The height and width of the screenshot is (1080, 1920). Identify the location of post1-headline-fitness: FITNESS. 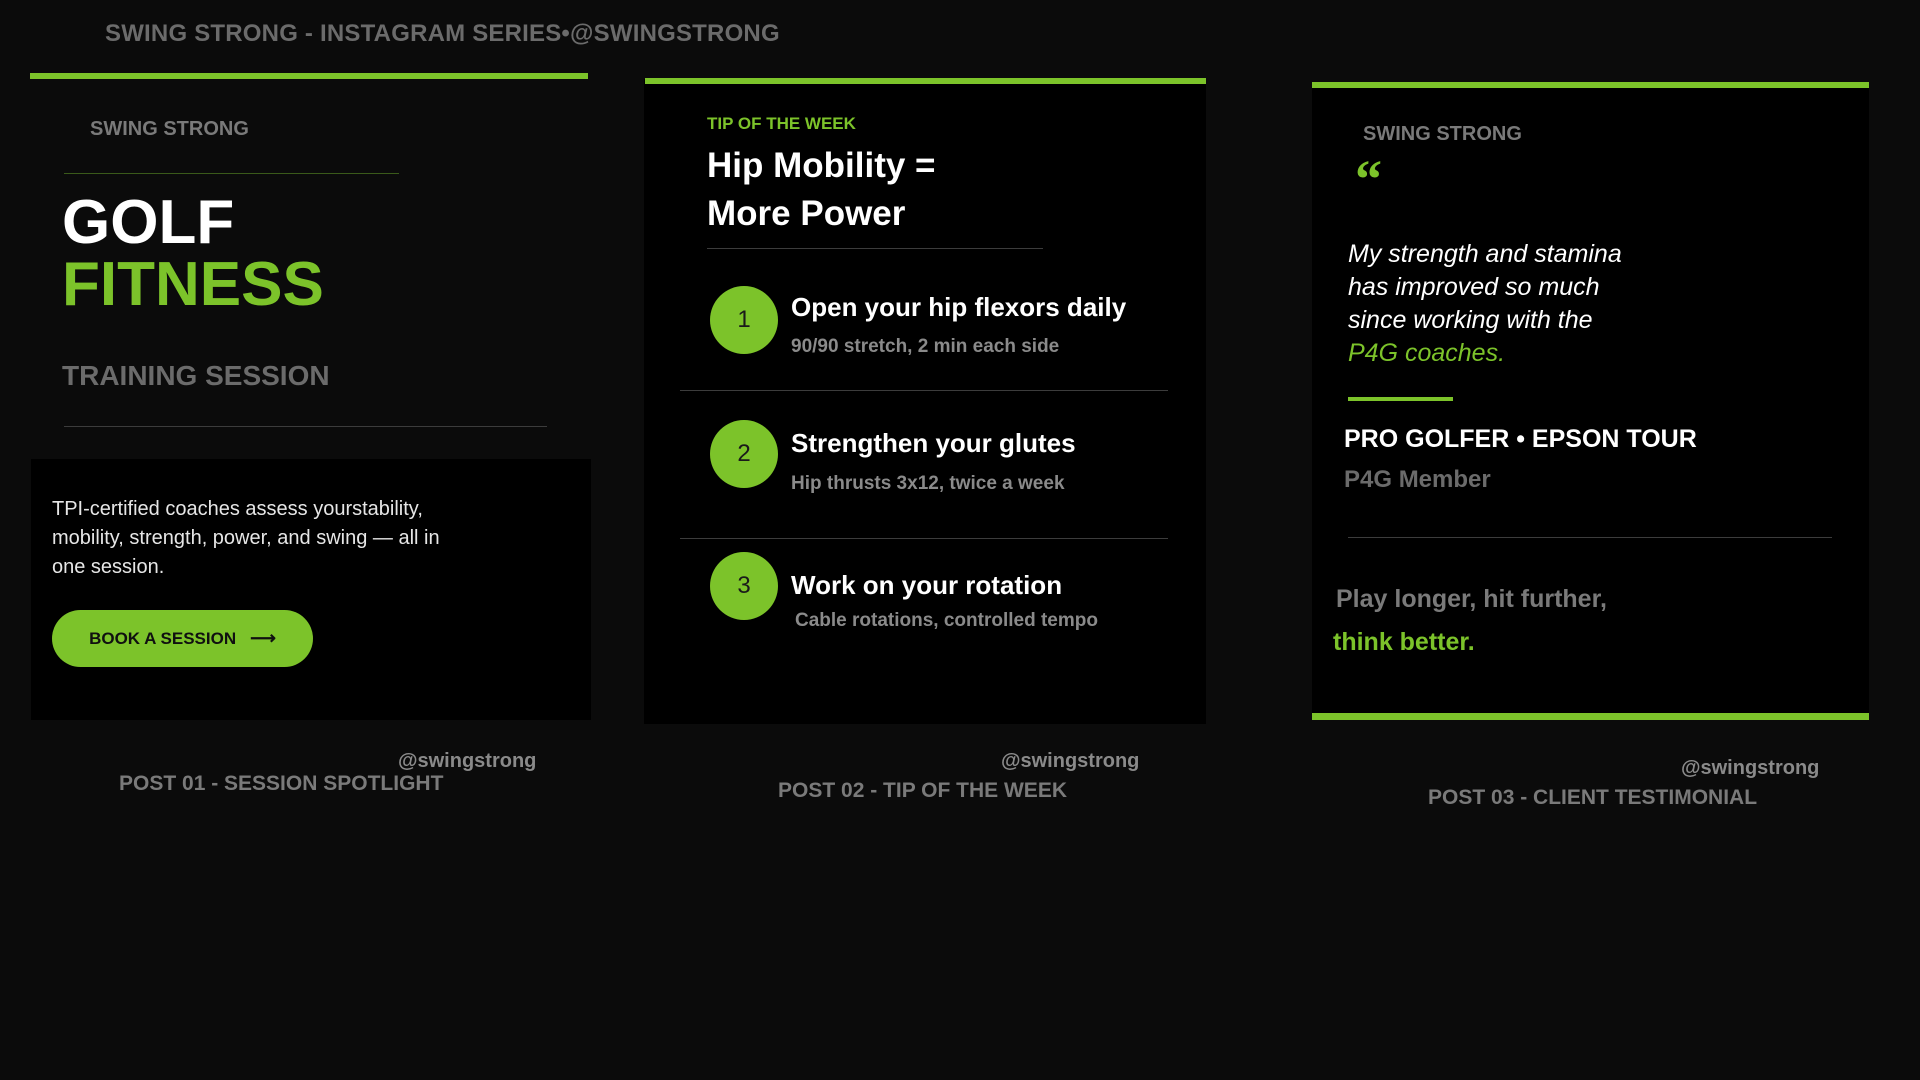
(193, 284).